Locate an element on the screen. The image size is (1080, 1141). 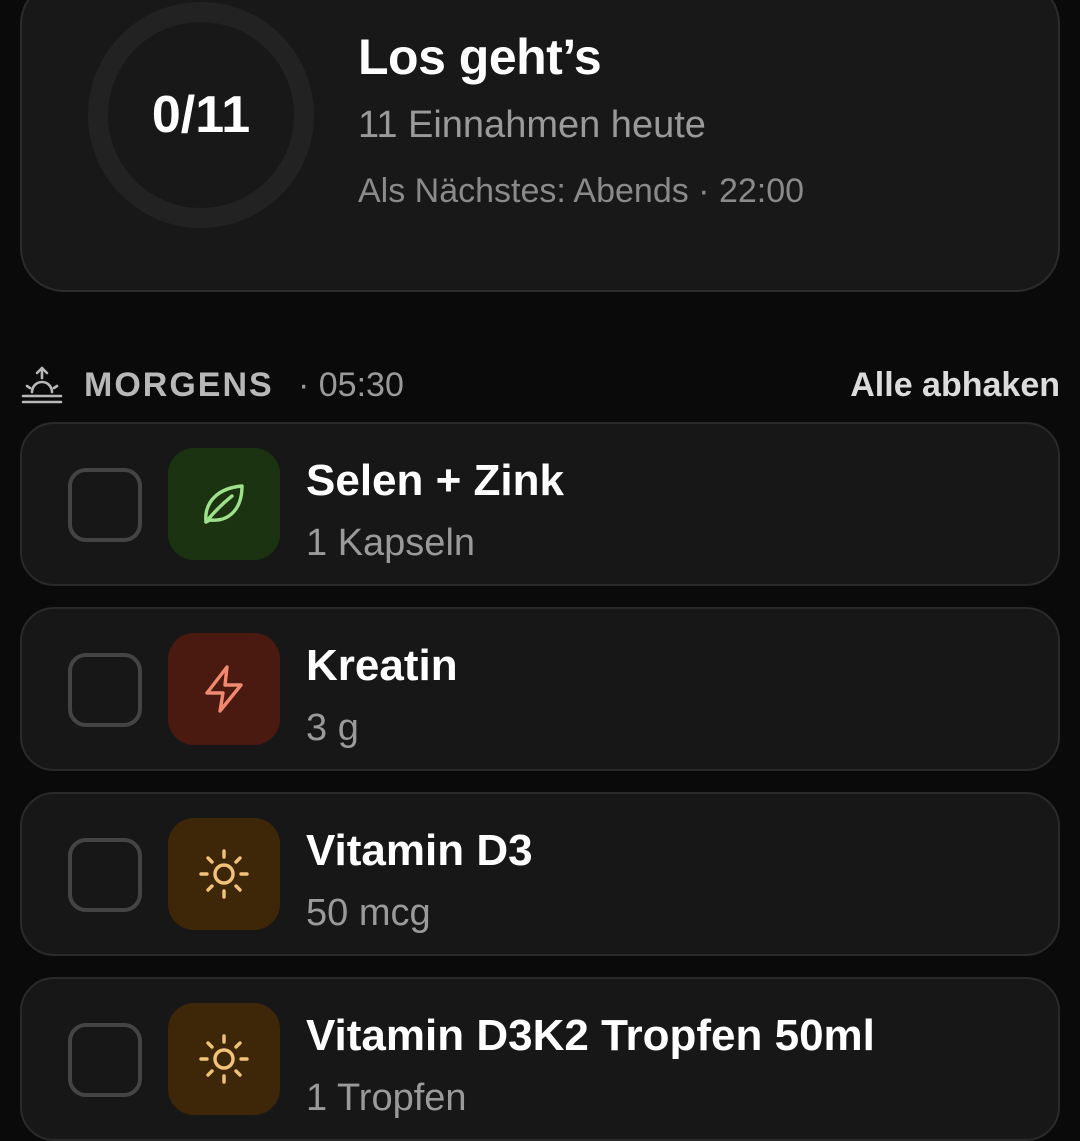
item-dose: 3 g is located at coordinates (332, 728).